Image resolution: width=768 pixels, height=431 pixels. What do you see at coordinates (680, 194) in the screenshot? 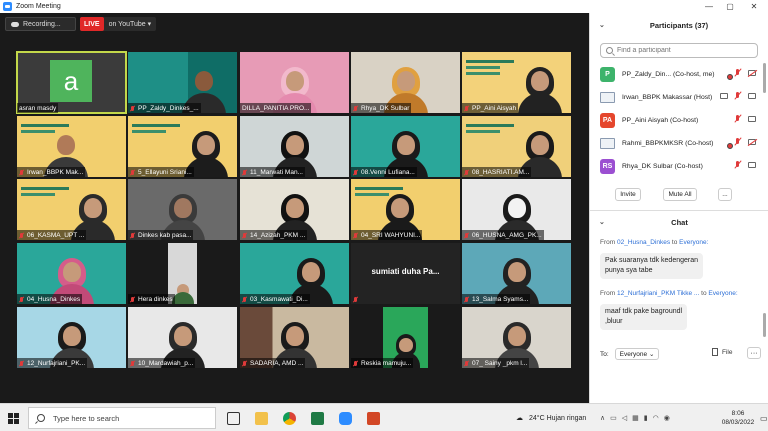
I see `mute-all-button: Mute All` at bounding box center [680, 194].